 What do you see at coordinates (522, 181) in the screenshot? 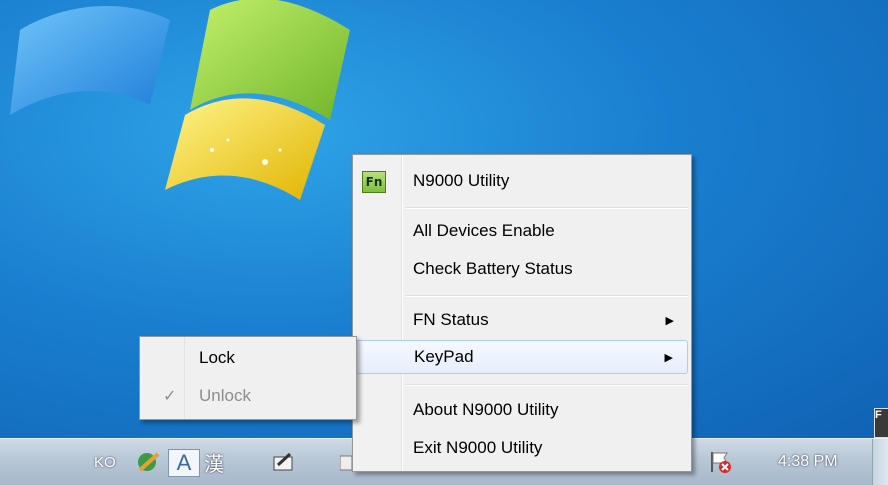
I see `menu-item-n9000-utility: Fn N9000 Utility` at bounding box center [522, 181].